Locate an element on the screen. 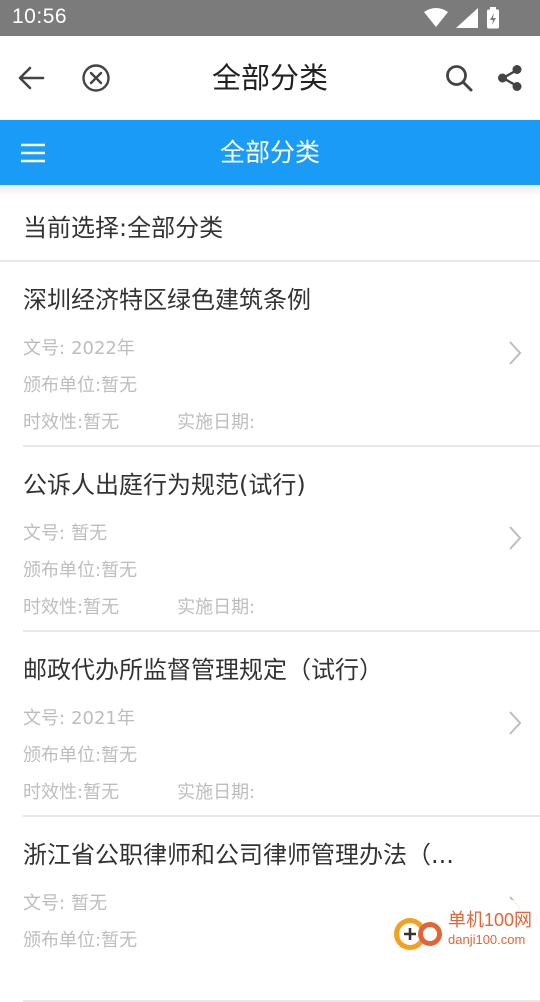 This screenshot has width=540, height=1002. watermark: 单机100网 danji100.com is located at coordinates (464, 930).